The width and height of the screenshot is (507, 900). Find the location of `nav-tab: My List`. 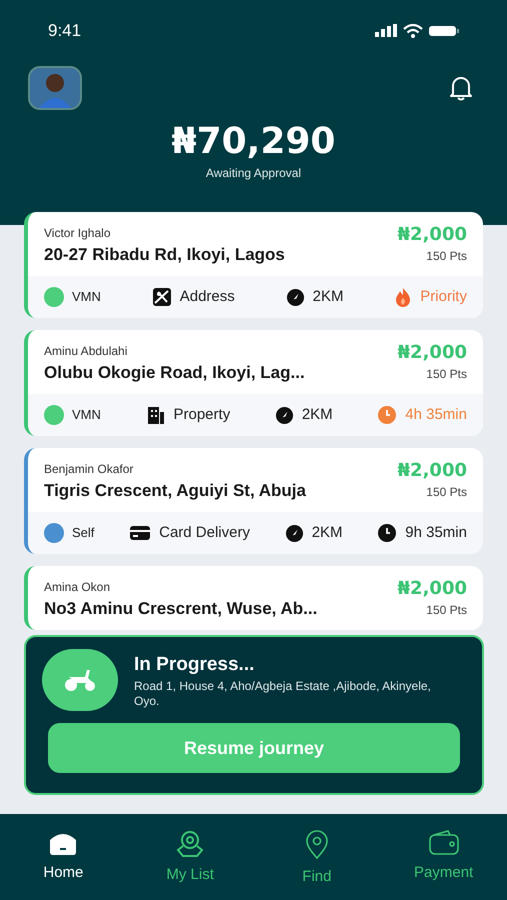

nav-tab: My List is located at coordinates (190, 858).